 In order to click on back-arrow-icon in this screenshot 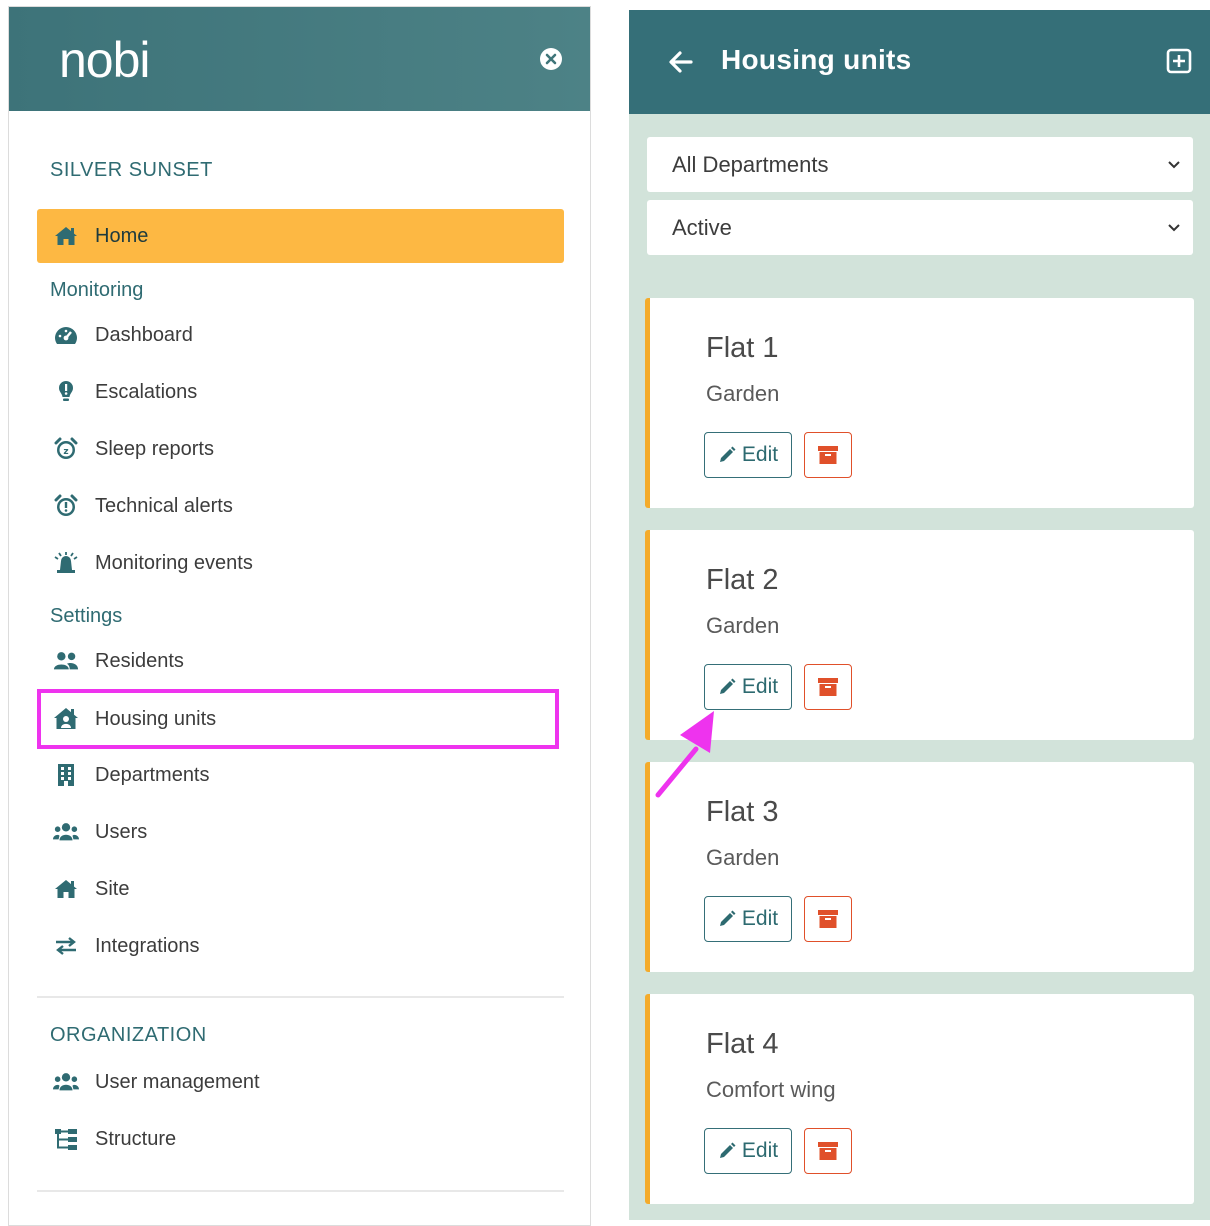, I will do `click(681, 62)`.